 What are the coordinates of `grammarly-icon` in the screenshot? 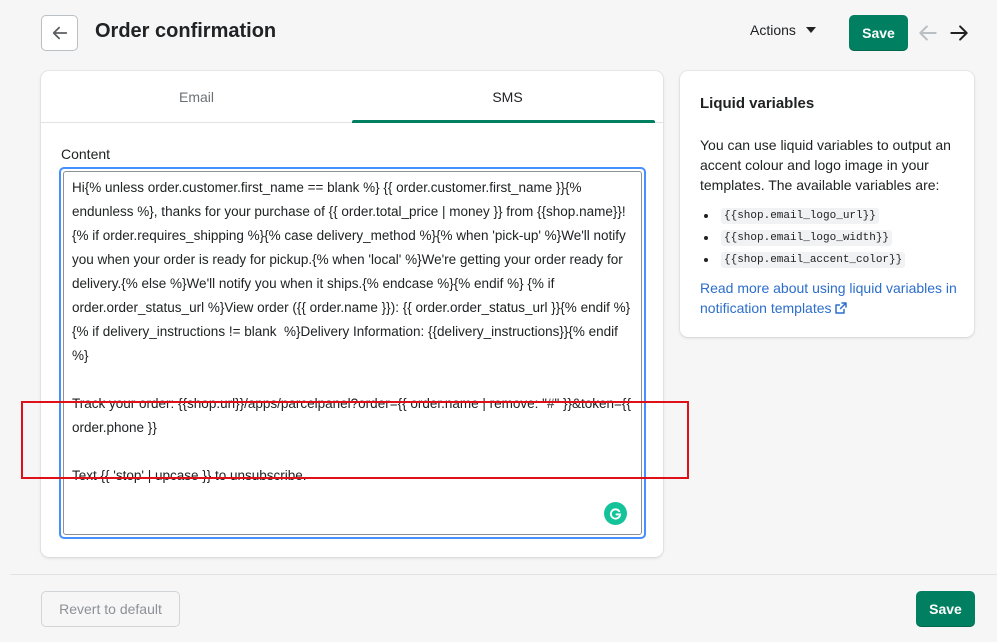 It's located at (615, 513).